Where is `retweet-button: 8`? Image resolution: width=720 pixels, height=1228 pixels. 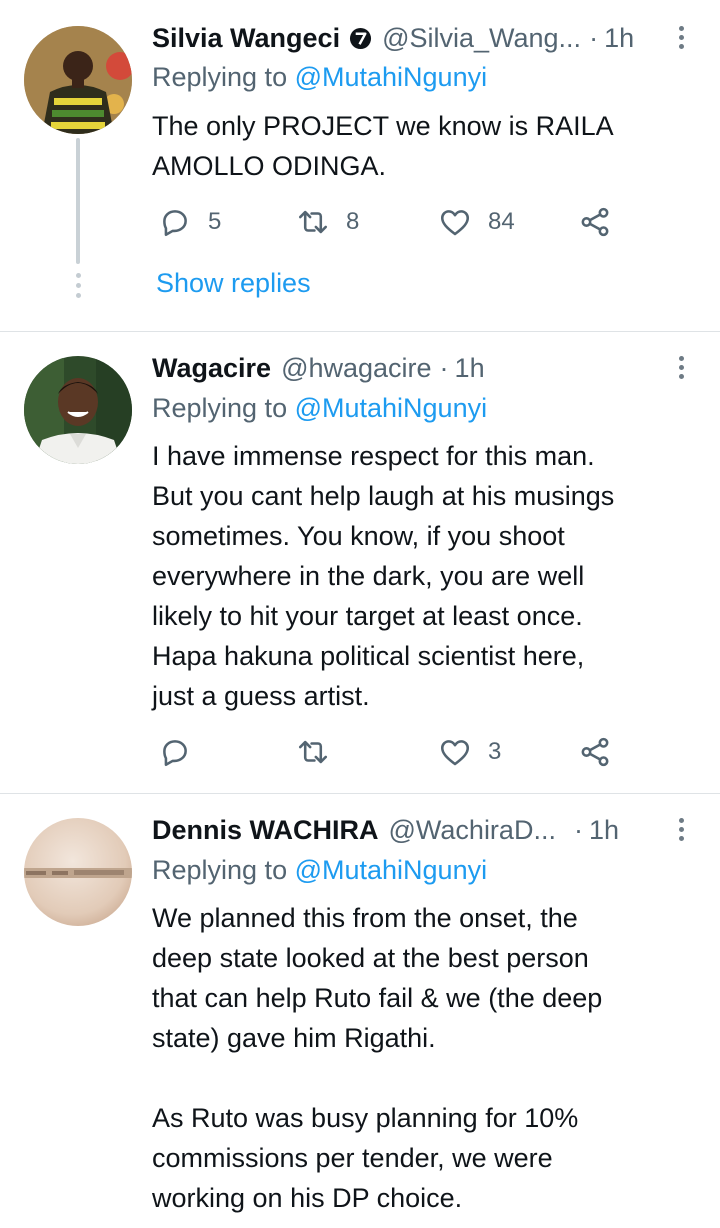 retweet-button: 8 is located at coordinates (327, 222).